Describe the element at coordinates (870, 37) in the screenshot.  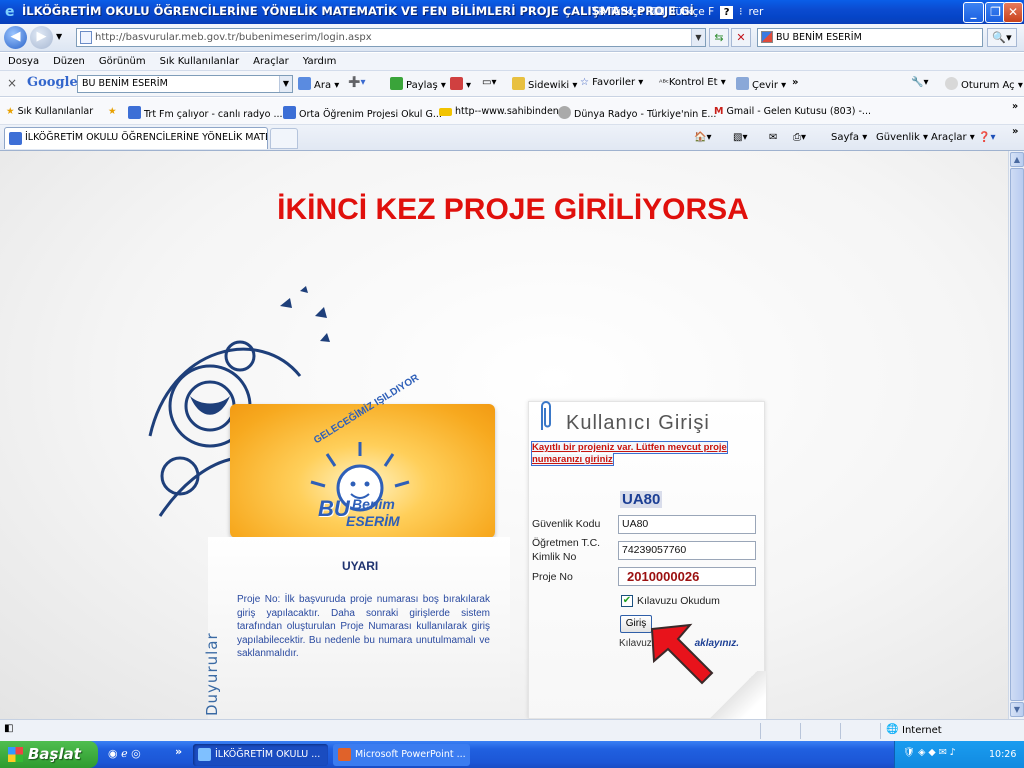
I see `search-field: BU BENİM ESERİM` at that location.